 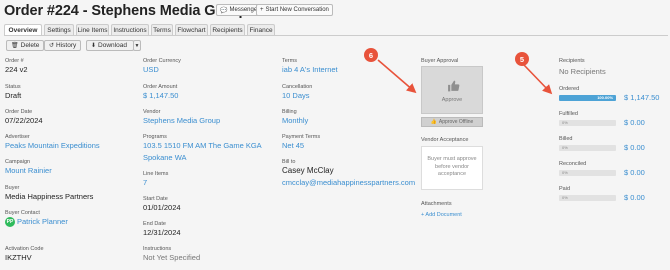 What do you see at coordinates (634, 147) in the screenshot?
I see `amount-billed: $ 0.00` at bounding box center [634, 147].